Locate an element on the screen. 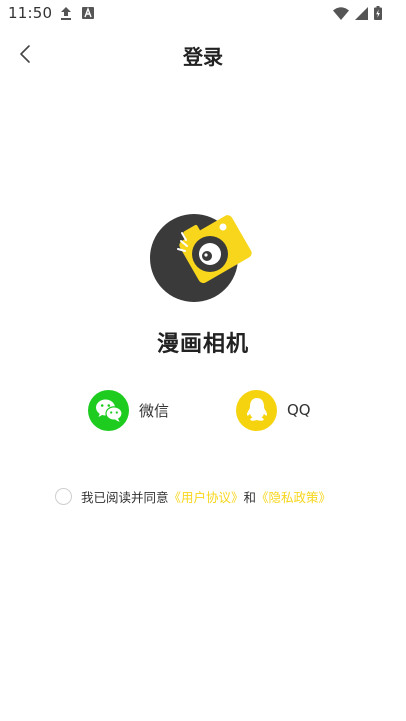 The width and height of the screenshot is (406, 721). wechat-login-button: 微信 is located at coordinates (128, 410).